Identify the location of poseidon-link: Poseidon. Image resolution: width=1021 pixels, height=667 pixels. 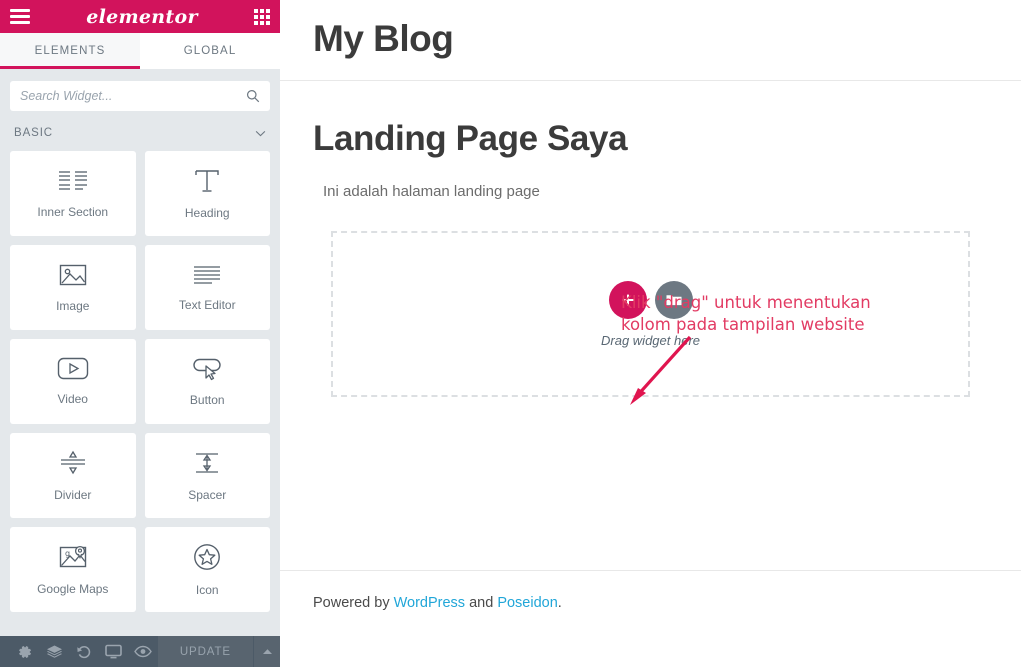
(527, 603).